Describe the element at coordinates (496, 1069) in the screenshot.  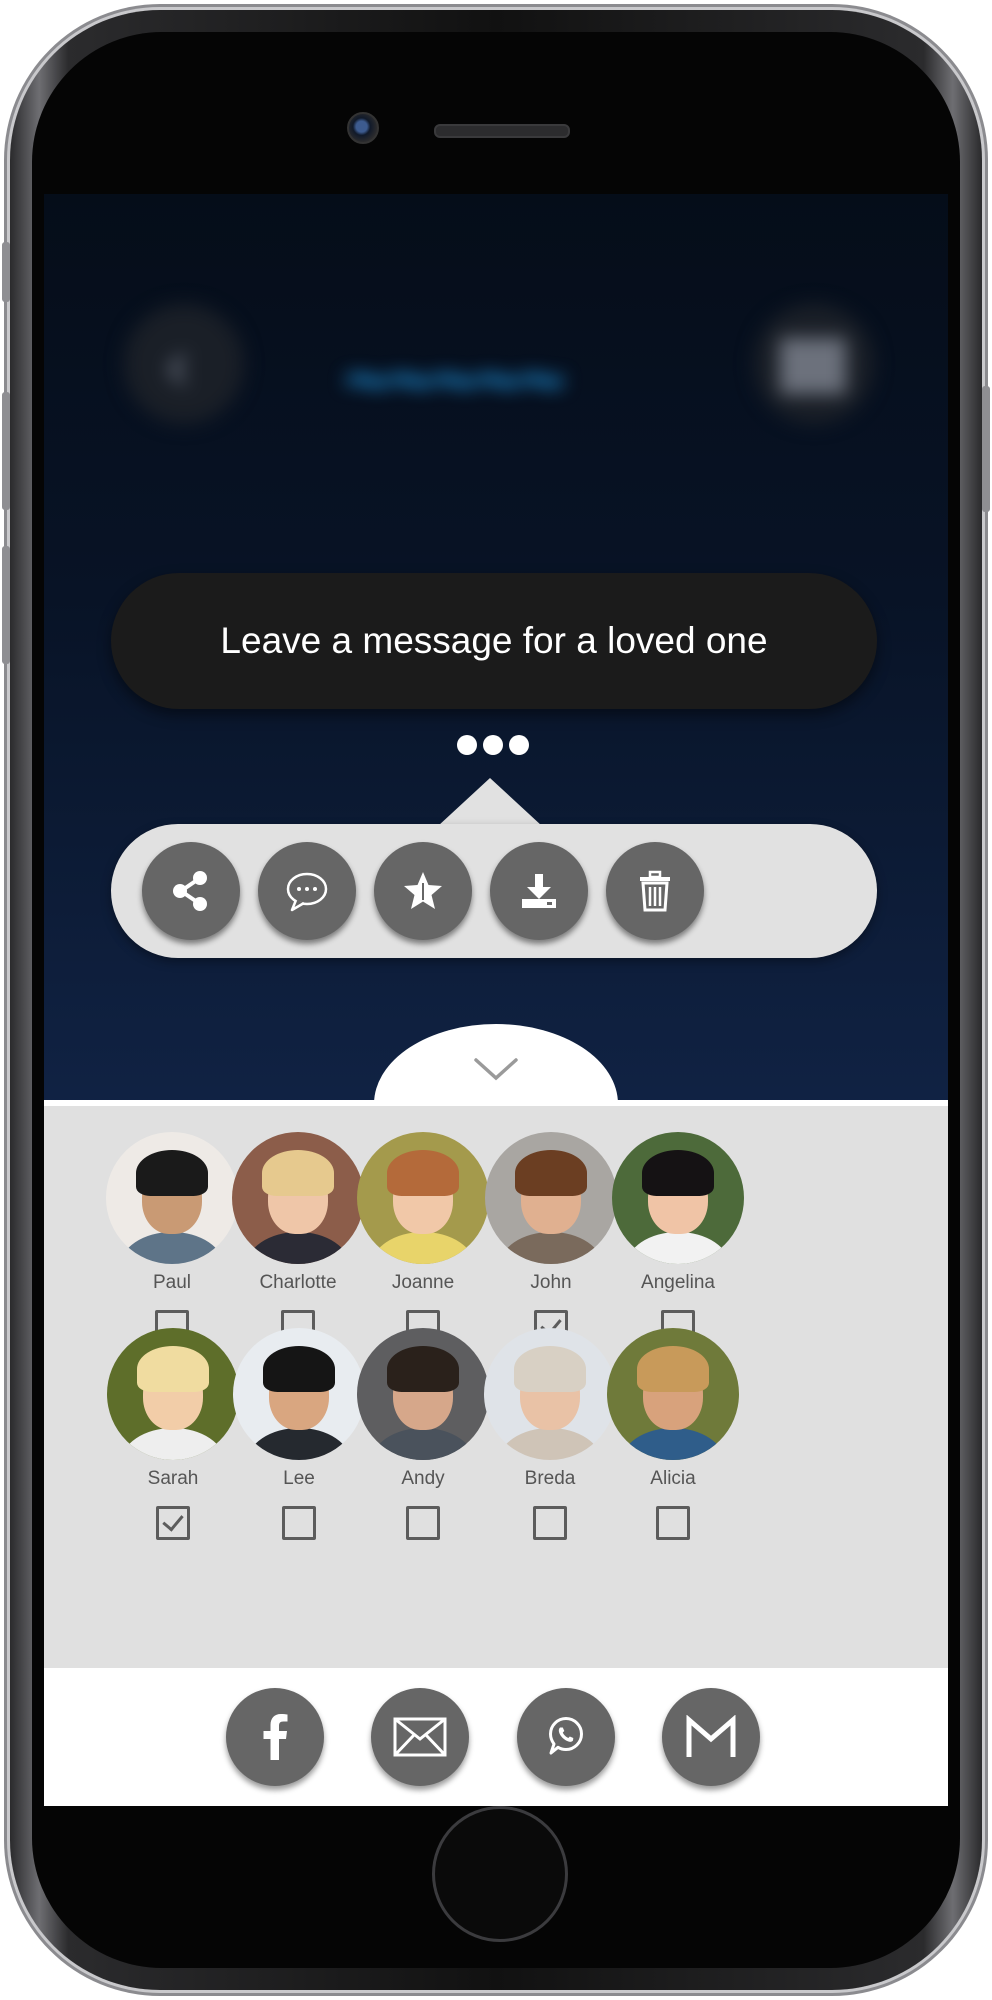
I see `chevron-down-icon` at that location.